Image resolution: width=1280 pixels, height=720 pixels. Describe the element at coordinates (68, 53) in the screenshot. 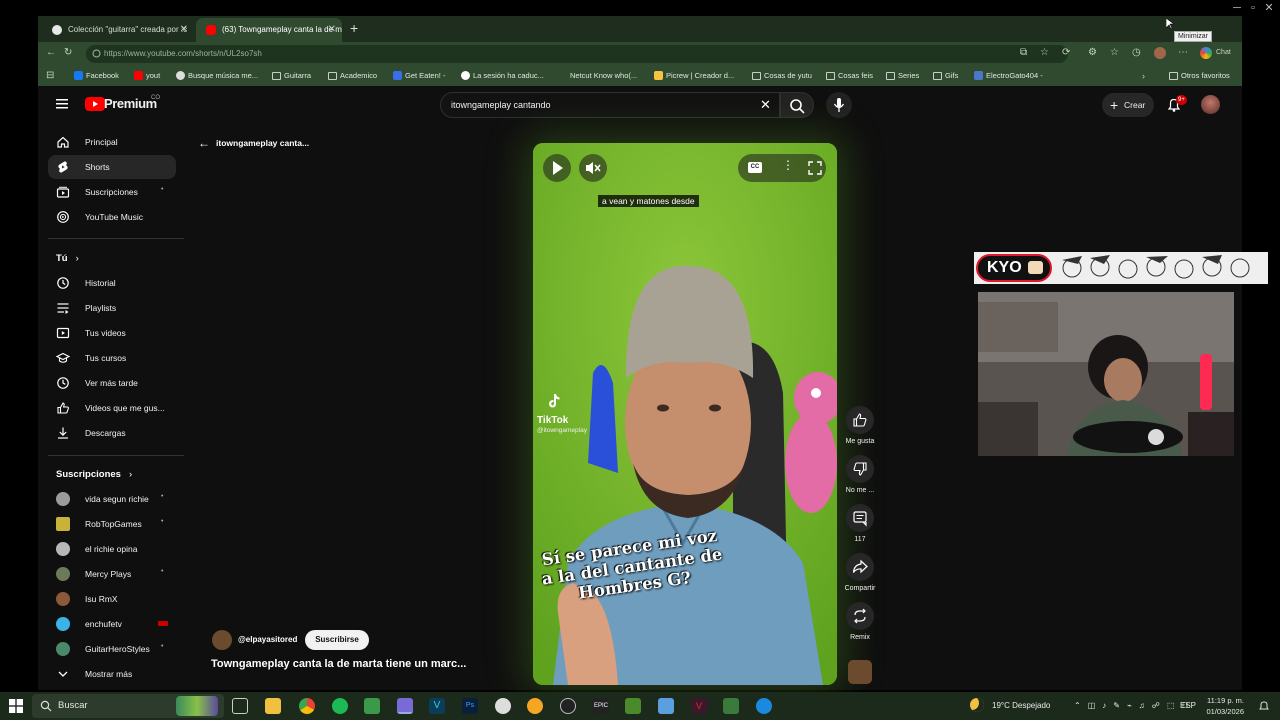

I see `reload-icon: ↻` at that location.